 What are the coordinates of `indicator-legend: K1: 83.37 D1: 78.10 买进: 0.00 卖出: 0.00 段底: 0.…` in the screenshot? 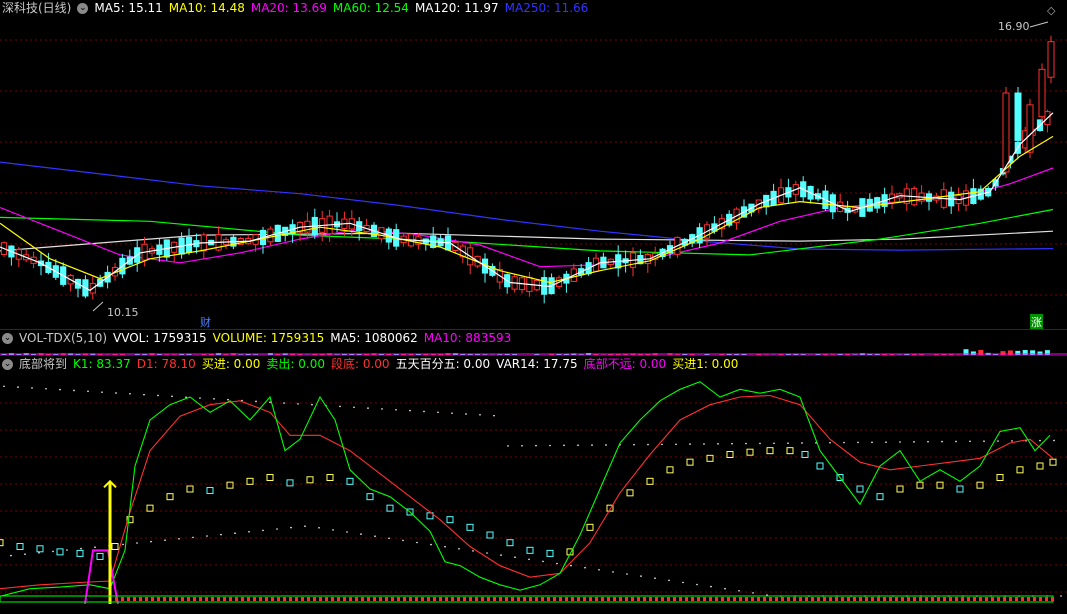 It's located at (408, 364).